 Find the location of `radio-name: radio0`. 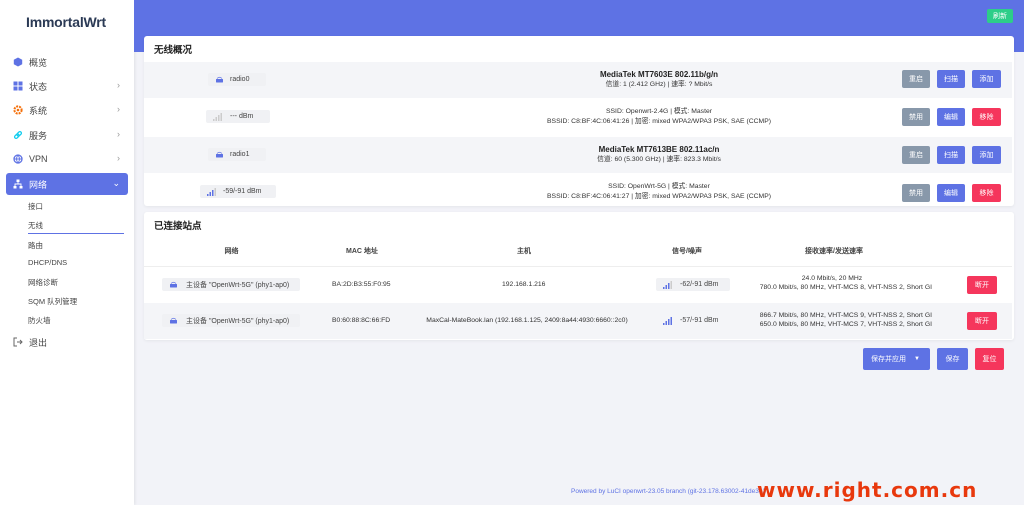

radio-name: radio0 is located at coordinates (240, 79).